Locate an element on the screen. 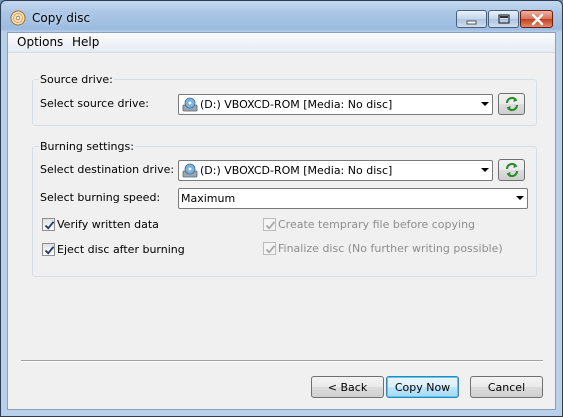 This screenshot has width=563, height=417. source-drive-legend: Source drive: is located at coordinates (76, 79).